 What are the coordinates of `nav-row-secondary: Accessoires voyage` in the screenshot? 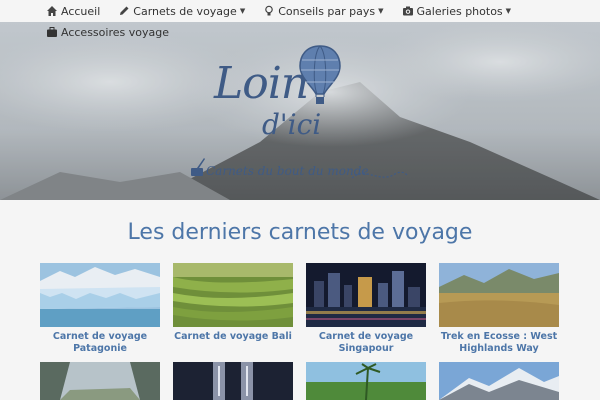 It's located at (110, 32).